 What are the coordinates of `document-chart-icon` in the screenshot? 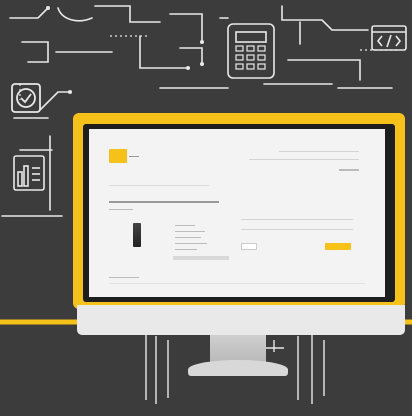 It's located at (29, 173).